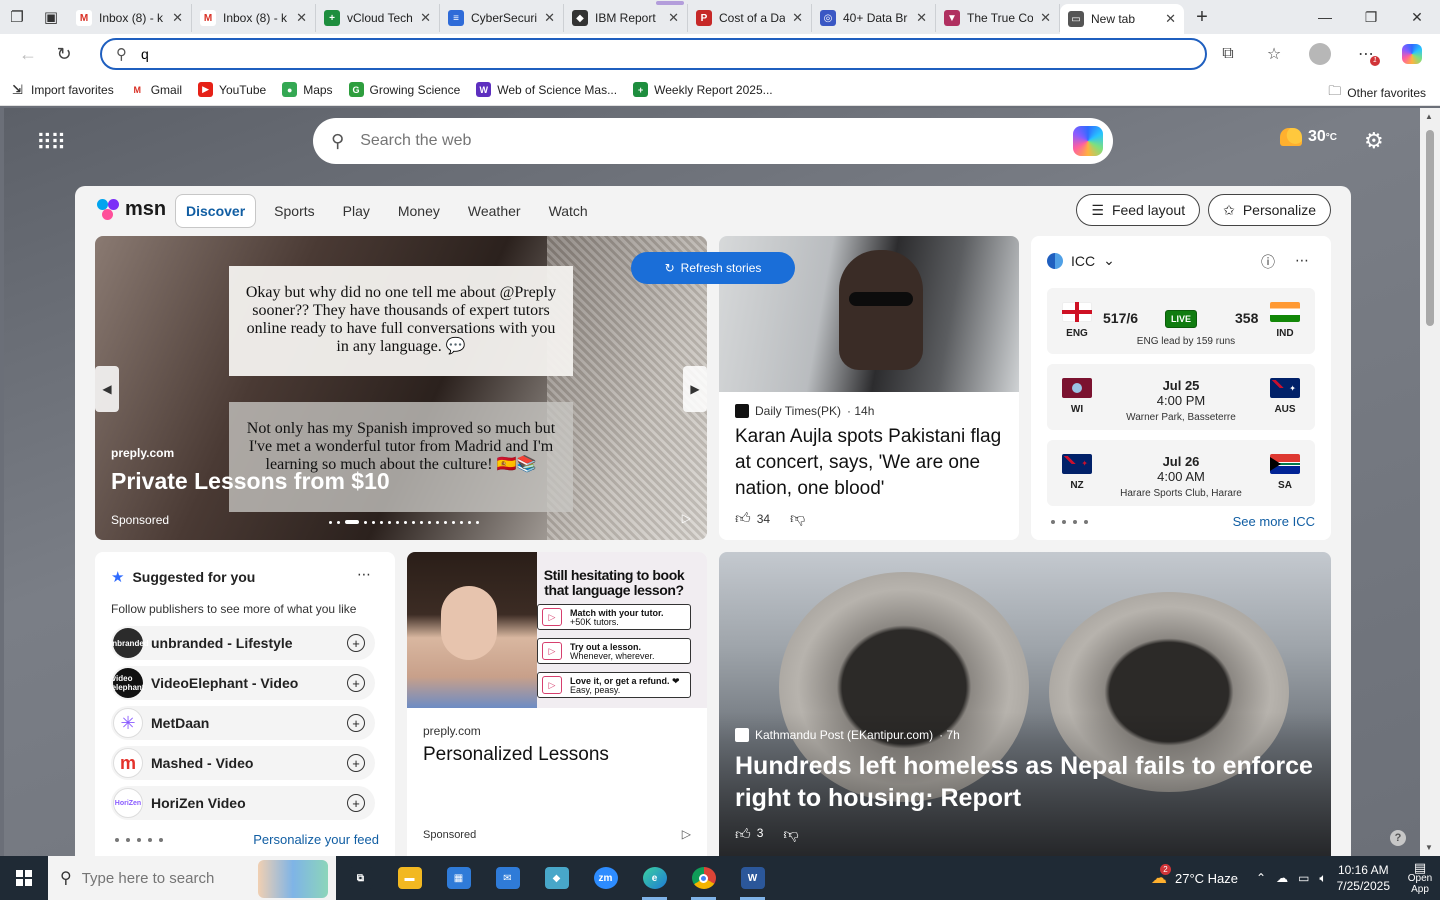 This screenshot has height=900, width=1440. Describe the element at coordinates (243, 803) in the screenshot. I see `publisher-row: HoriZen HoriZen Video +` at that location.